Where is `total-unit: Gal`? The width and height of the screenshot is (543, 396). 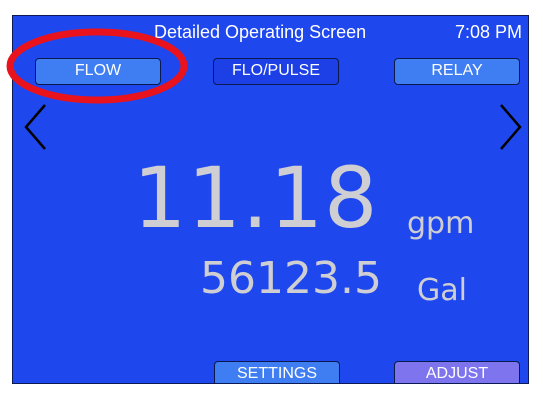 total-unit: Gal is located at coordinates (442, 290).